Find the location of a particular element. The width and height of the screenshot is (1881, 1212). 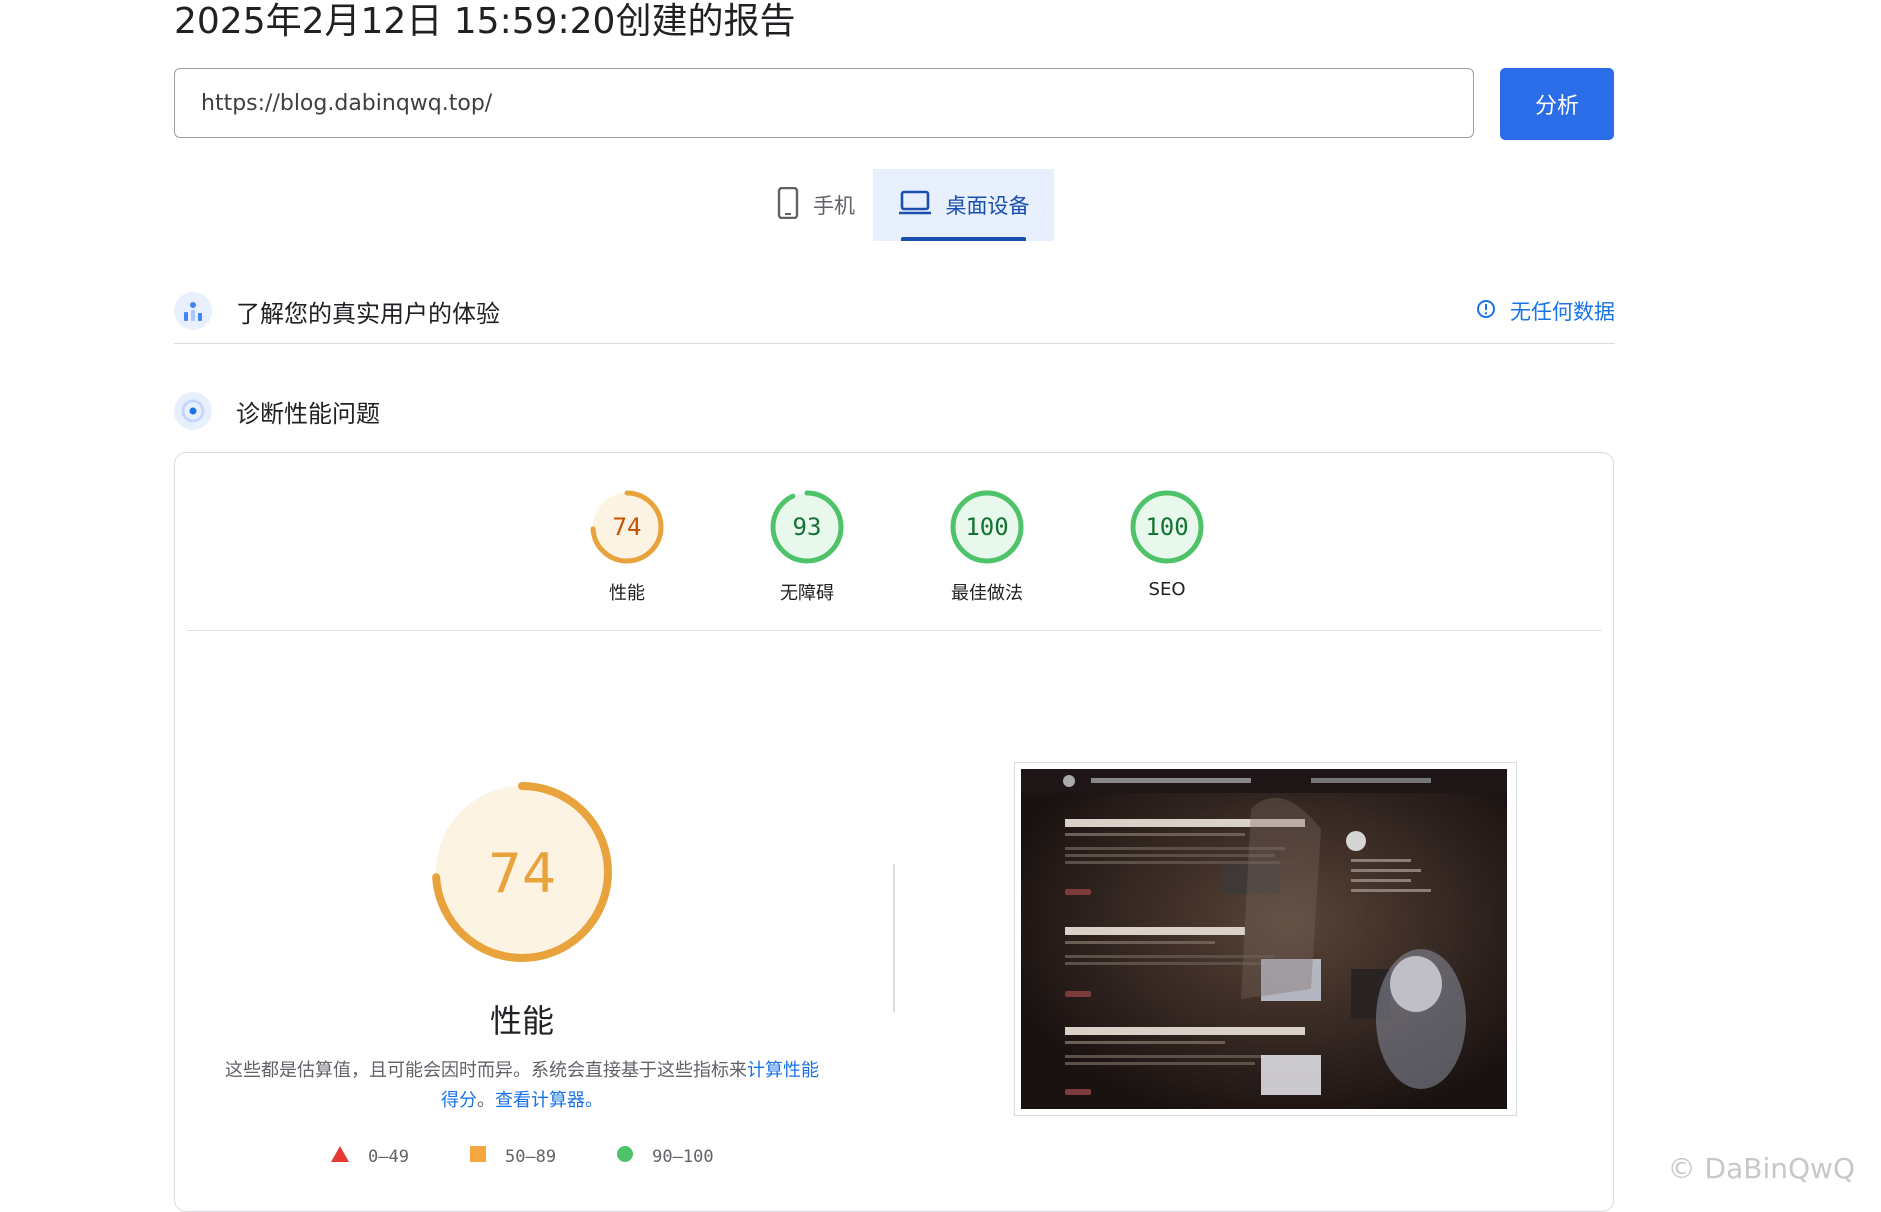

tab-desktop: 桌面设备 is located at coordinates (963, 205).